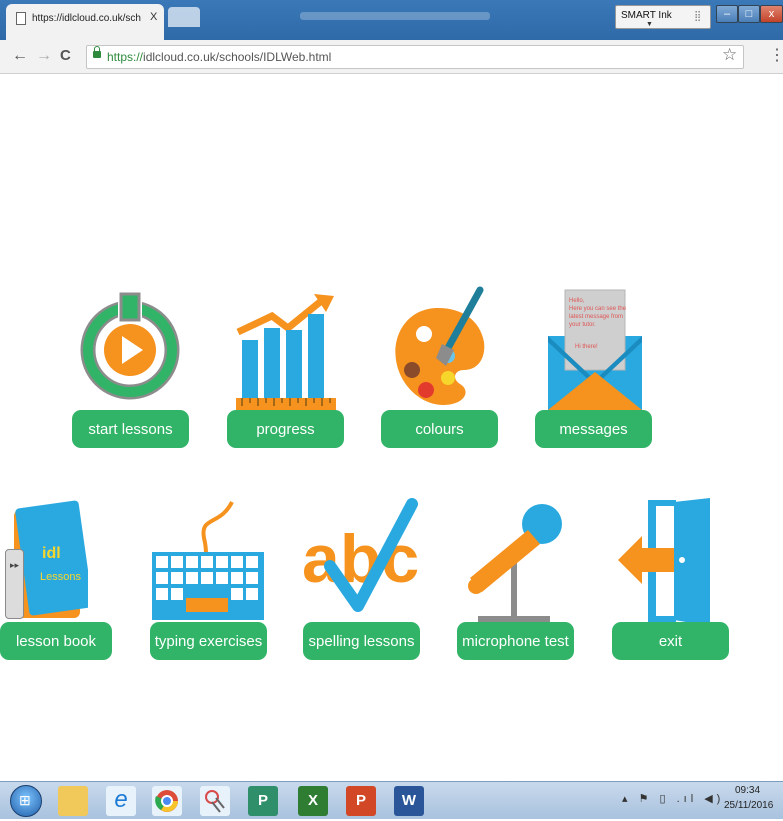  Describe the element at coordinates (86, 18) in the screenshot. I see `tab-title: https://idlcloud.co.uk/sch` at that location.